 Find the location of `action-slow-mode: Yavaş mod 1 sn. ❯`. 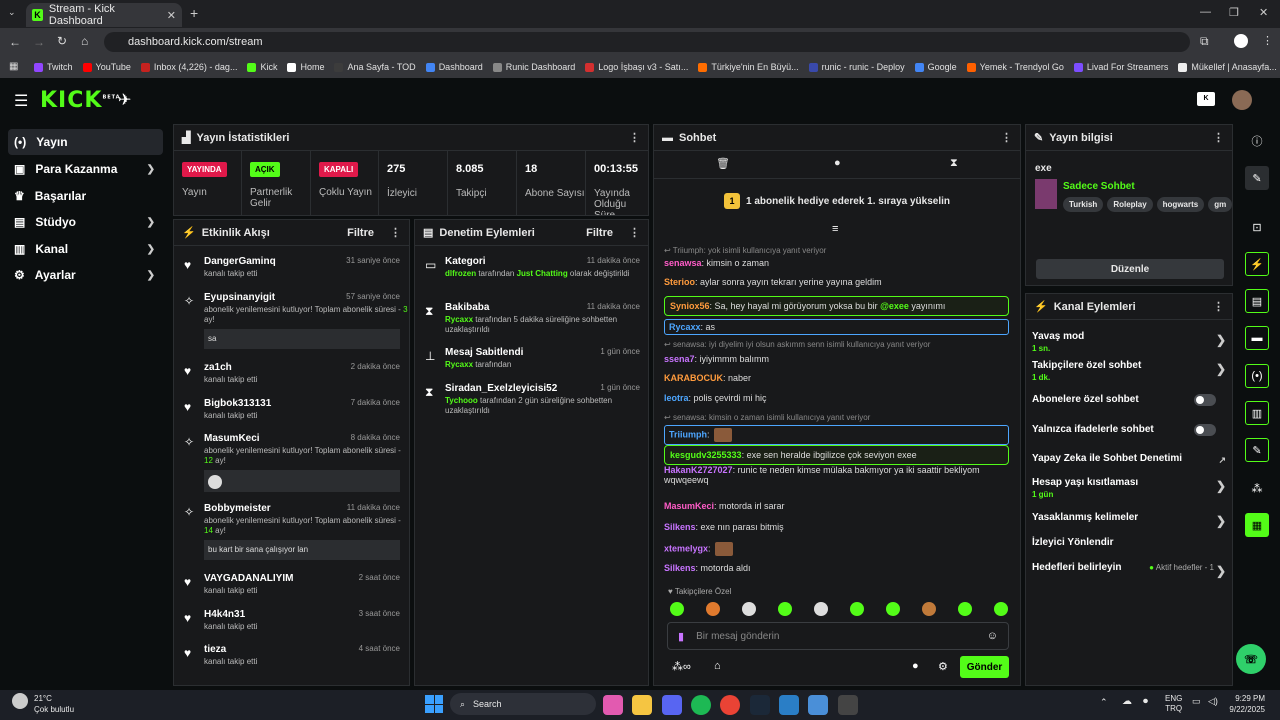

action-slow-mode: Yavaş mod 1 sn. ❯ is located at coordinates (1129, 342).